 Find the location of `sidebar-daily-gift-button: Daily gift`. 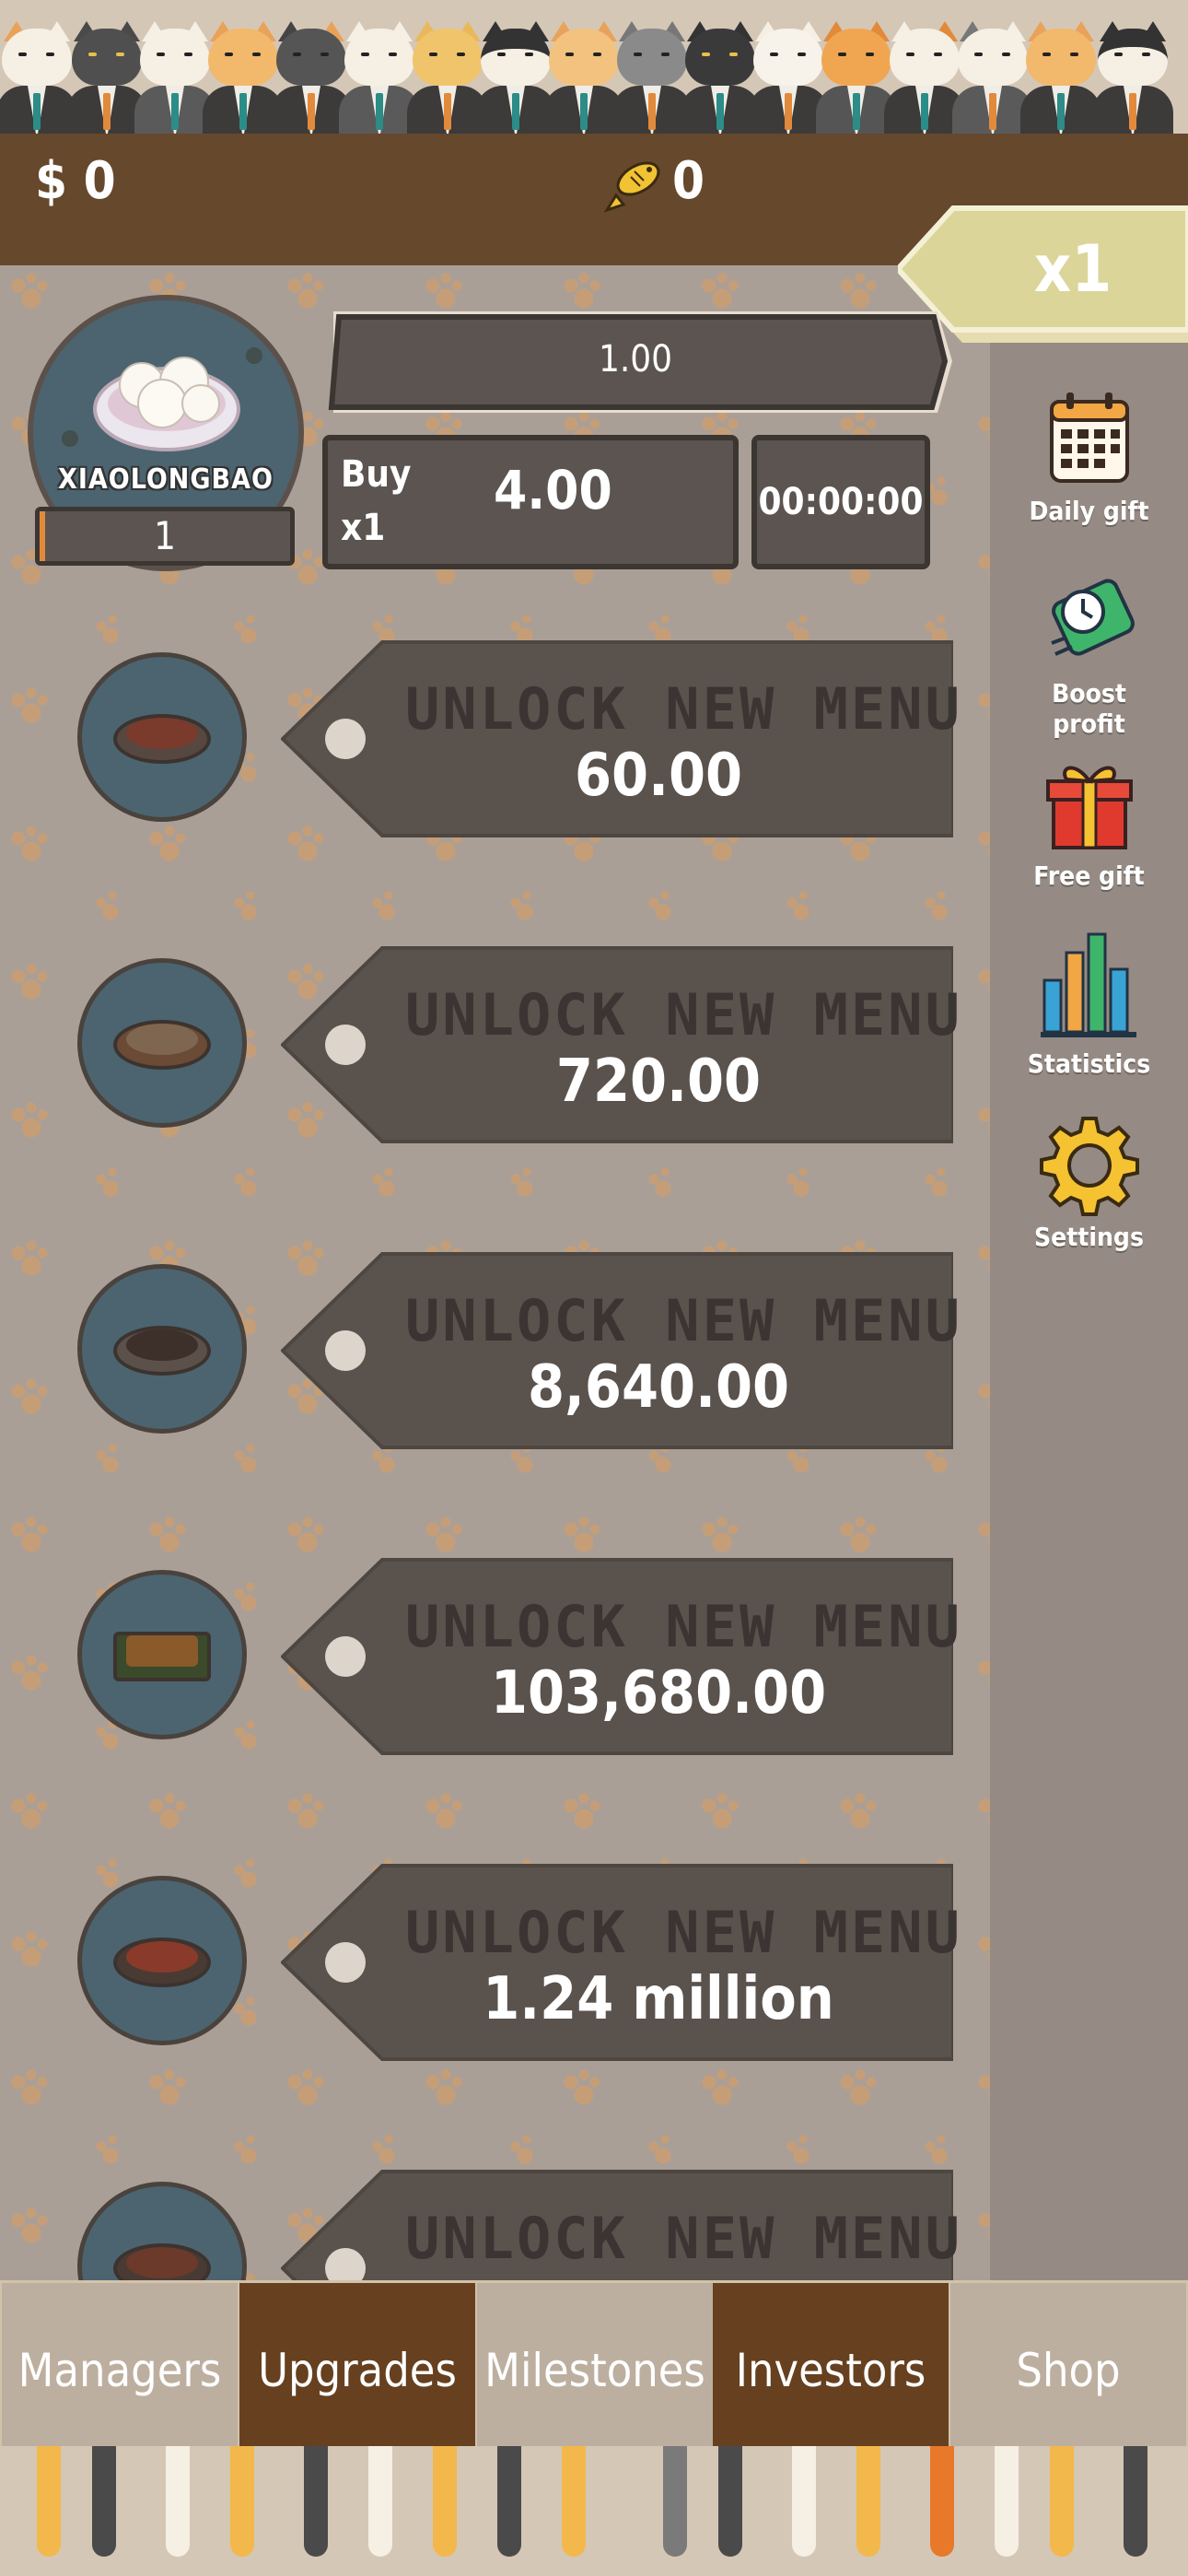

sidebar-daily-gift-button: Daily gift is located at coordinates (1089, 457).